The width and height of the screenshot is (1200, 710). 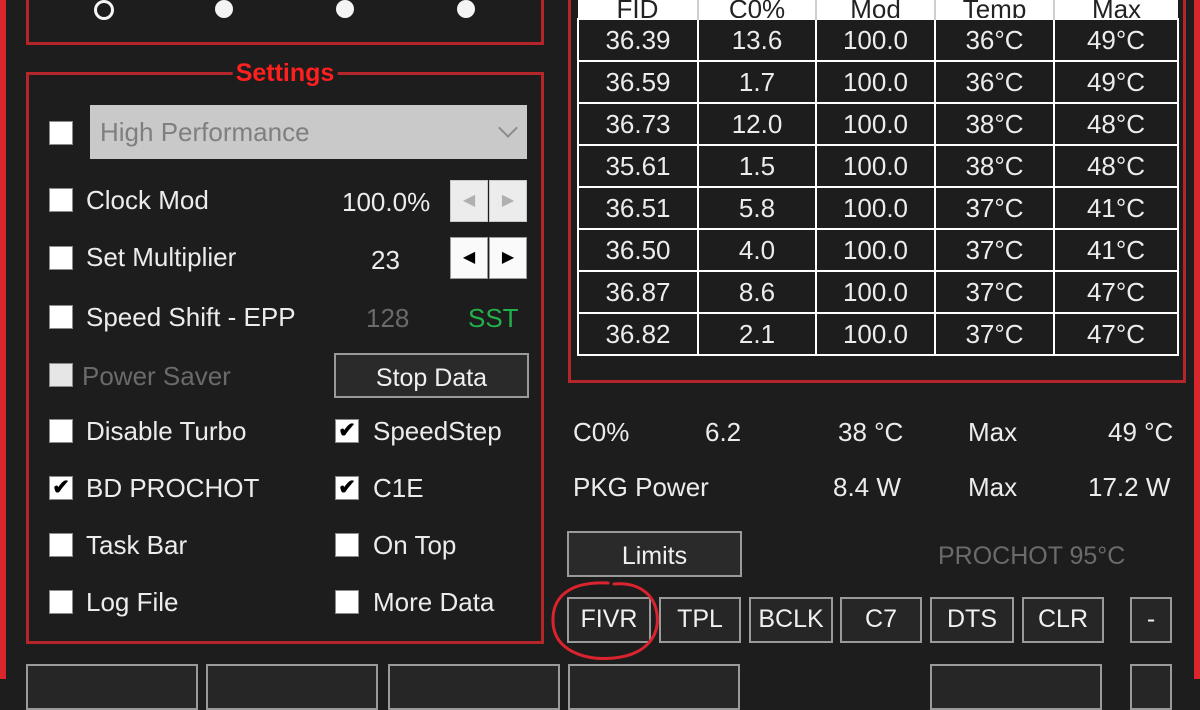 I want to click on speed-shift-epp-value: 128, so click(x=388, y=318).